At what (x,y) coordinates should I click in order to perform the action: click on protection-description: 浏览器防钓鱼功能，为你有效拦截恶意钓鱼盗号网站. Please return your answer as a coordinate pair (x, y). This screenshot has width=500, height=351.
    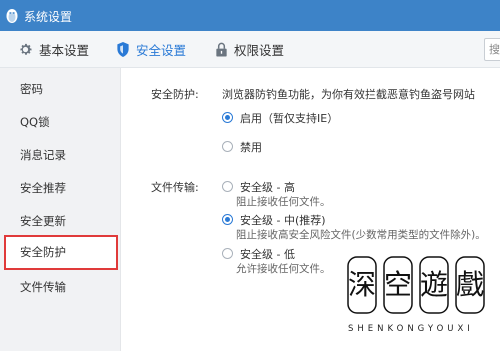
    Looking at the image, I should click on (348, 94).